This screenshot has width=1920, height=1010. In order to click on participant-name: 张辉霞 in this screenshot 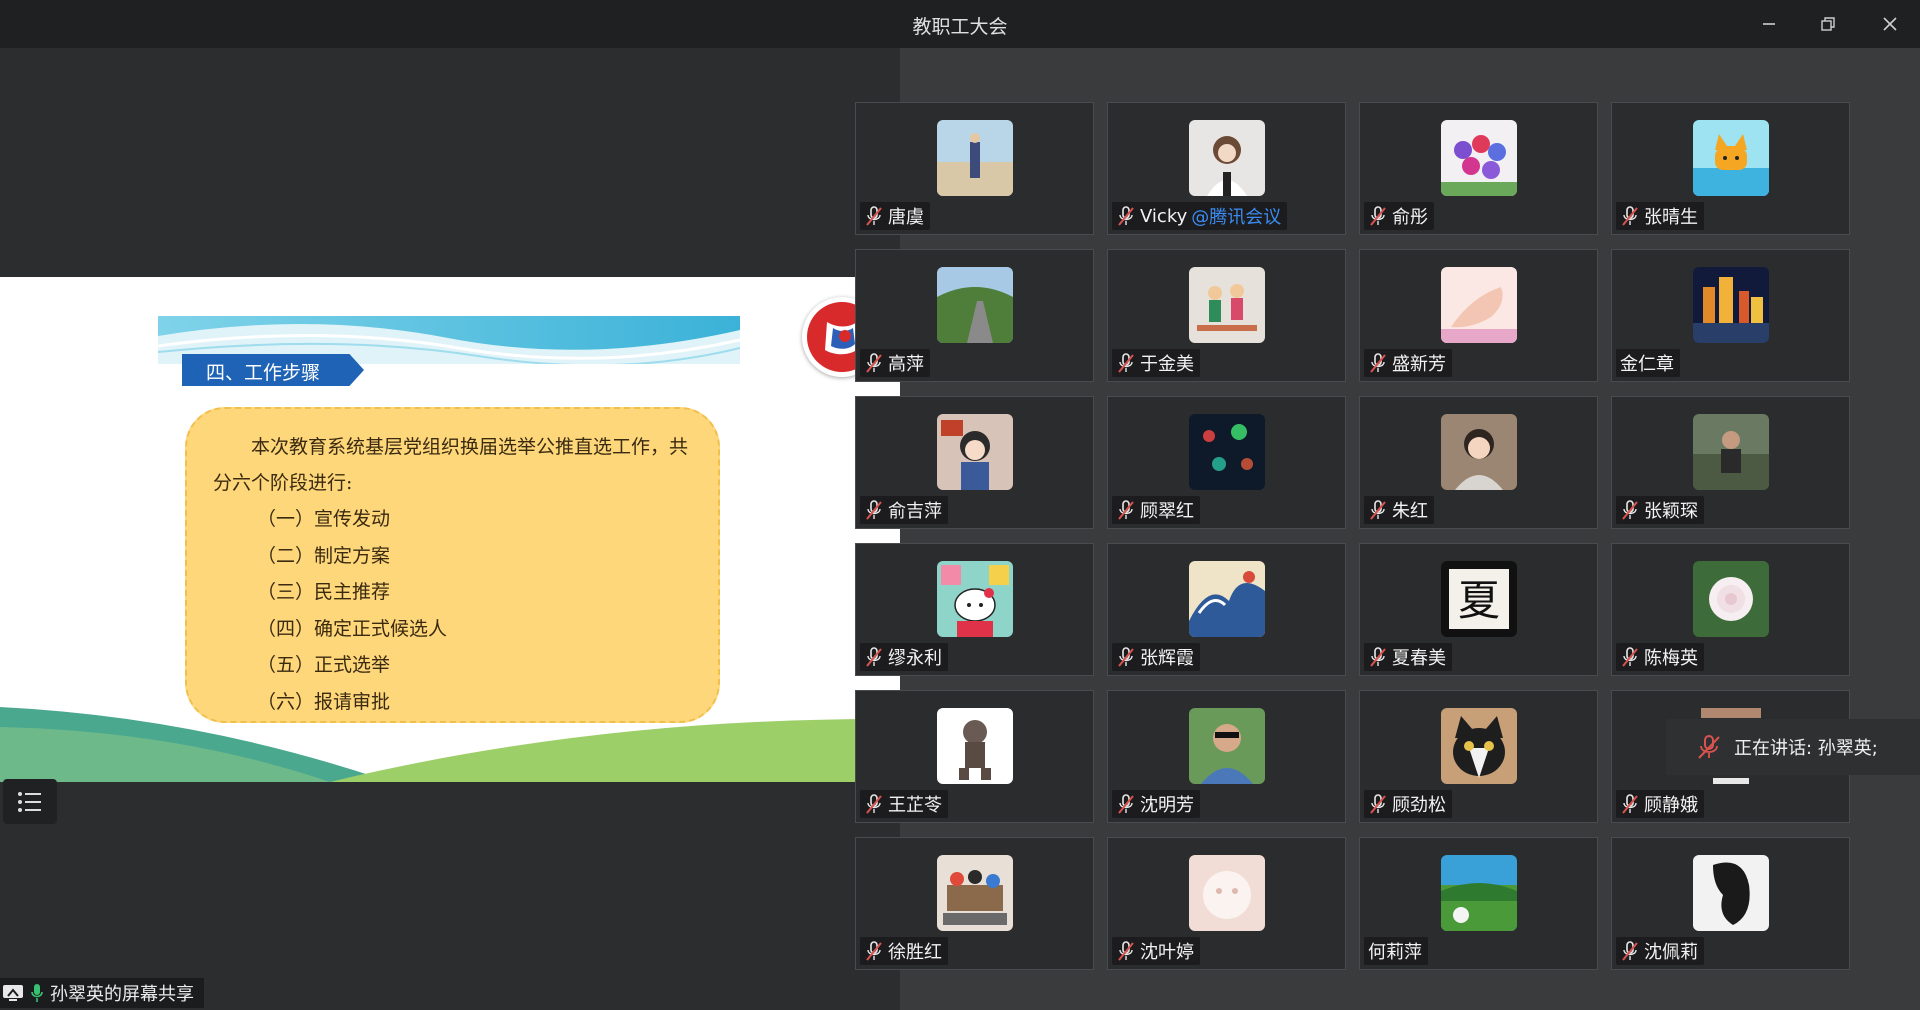, I will do `click(1167, 658)`.